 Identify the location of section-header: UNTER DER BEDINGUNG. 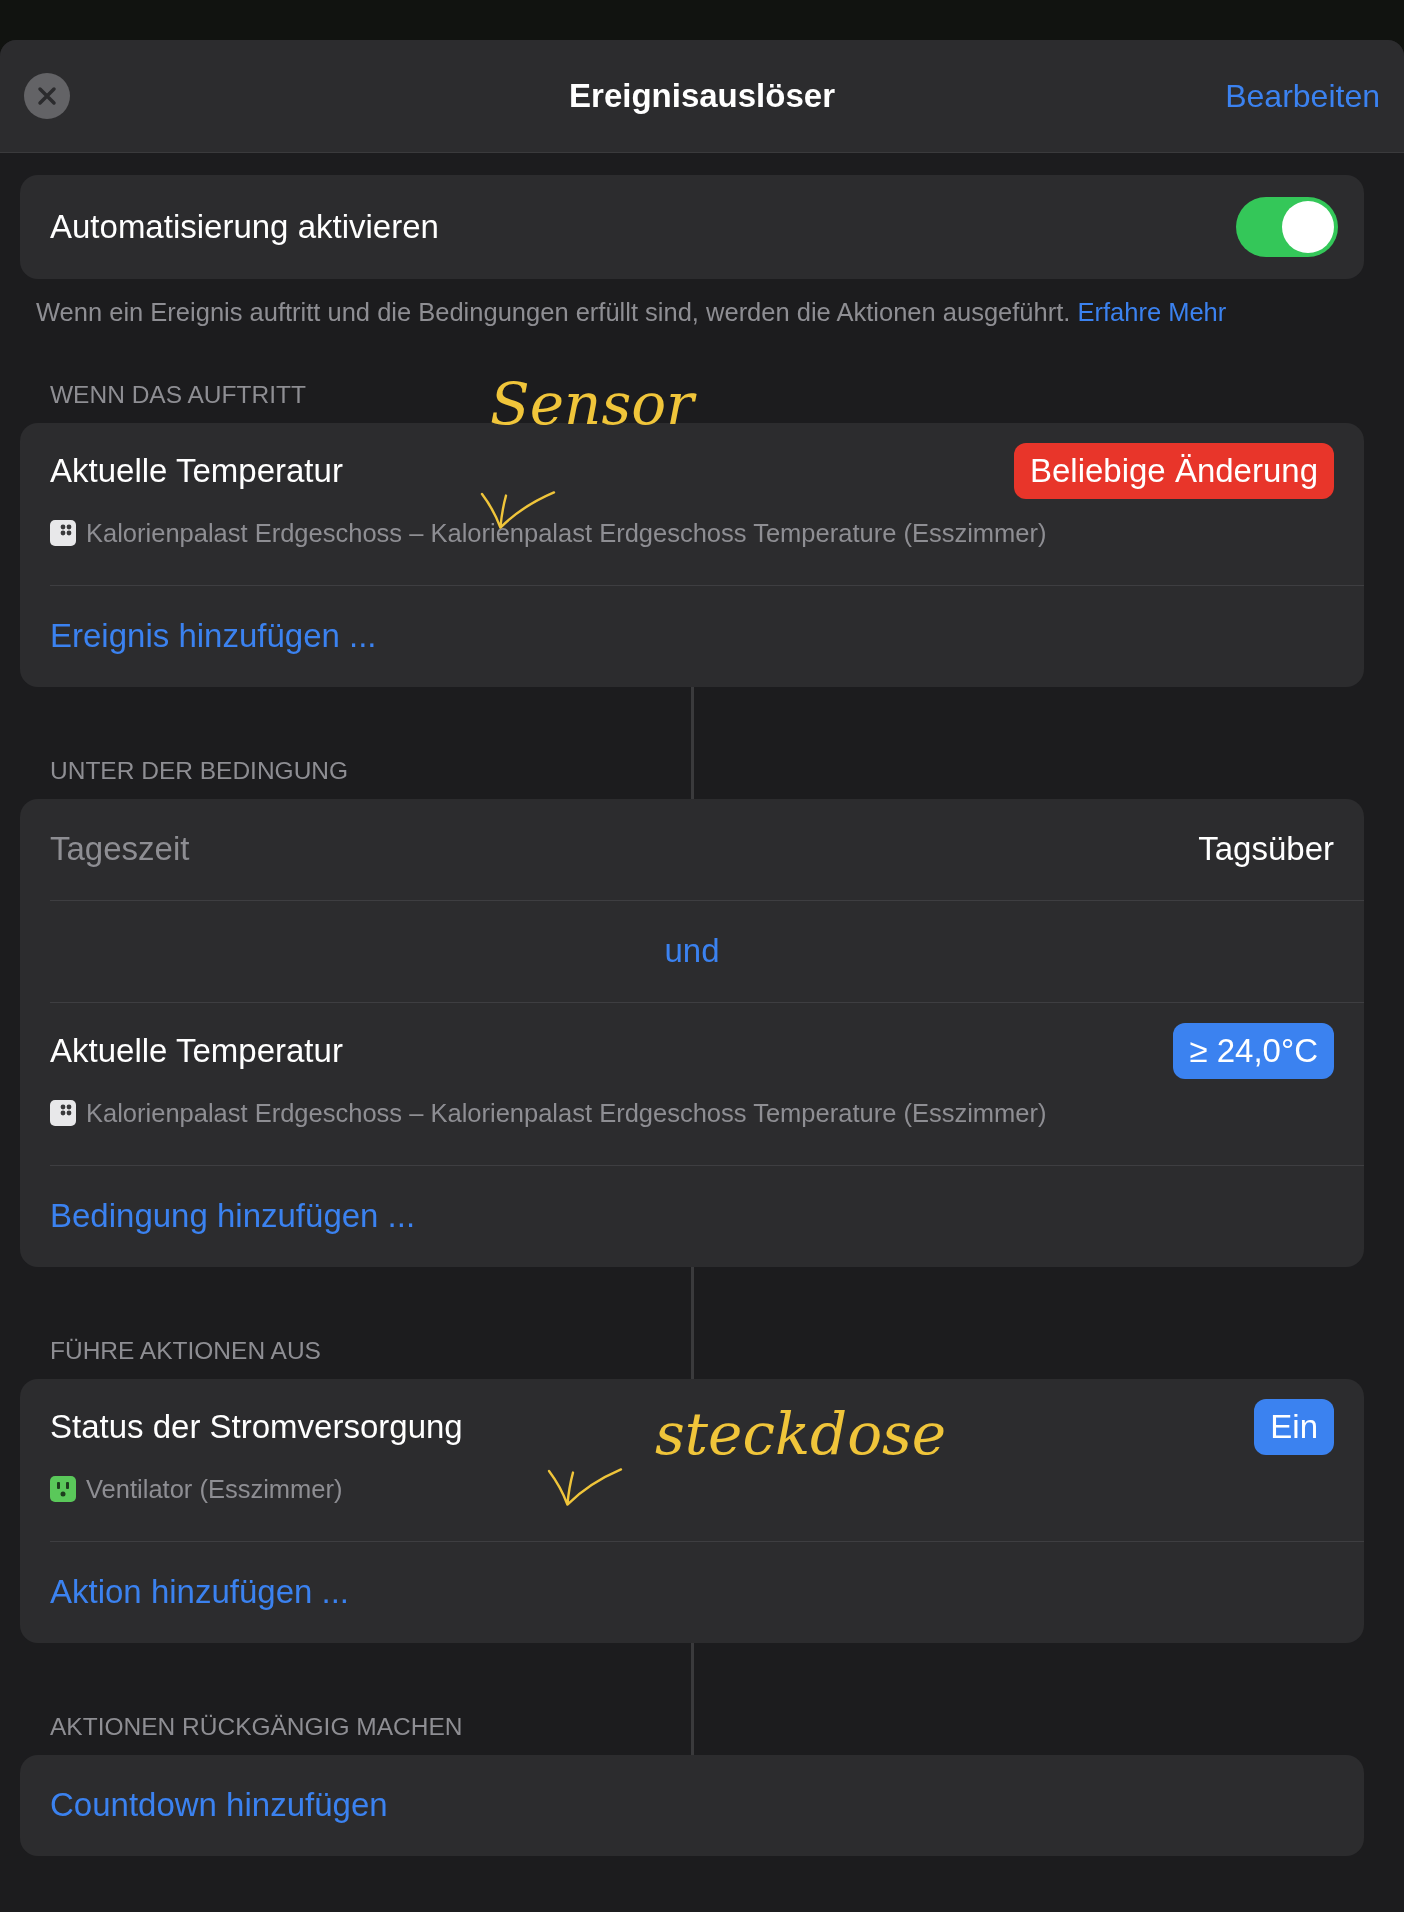
(199, 770).